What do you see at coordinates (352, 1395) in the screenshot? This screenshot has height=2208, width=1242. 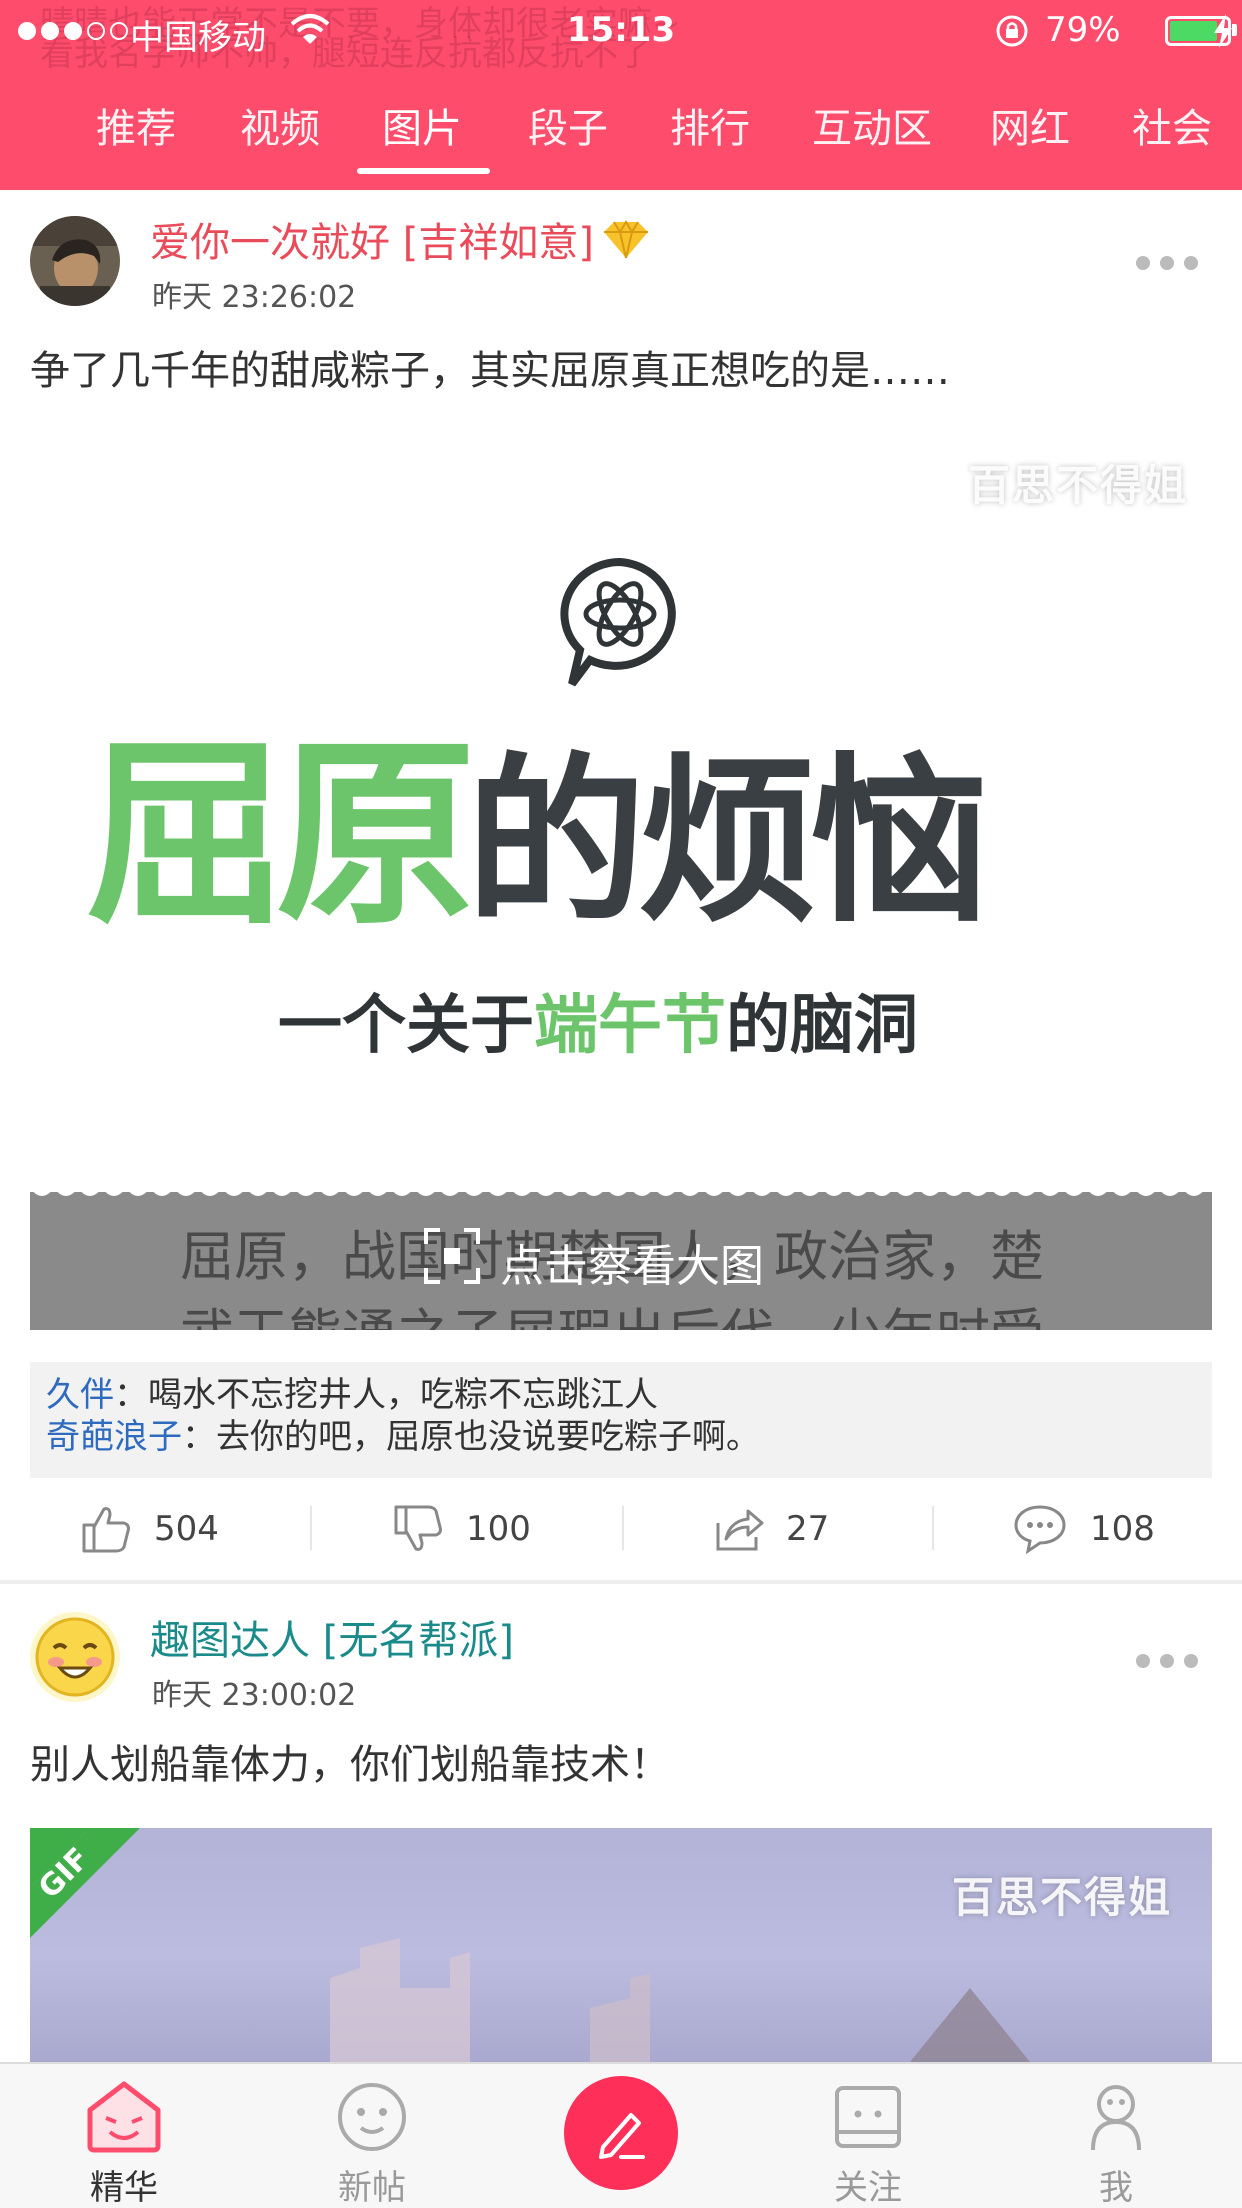 I see `comment-line: 久伴：喝水不忘挖井人，吃粽不忘跳江人` at bounding box center [352, 1395].